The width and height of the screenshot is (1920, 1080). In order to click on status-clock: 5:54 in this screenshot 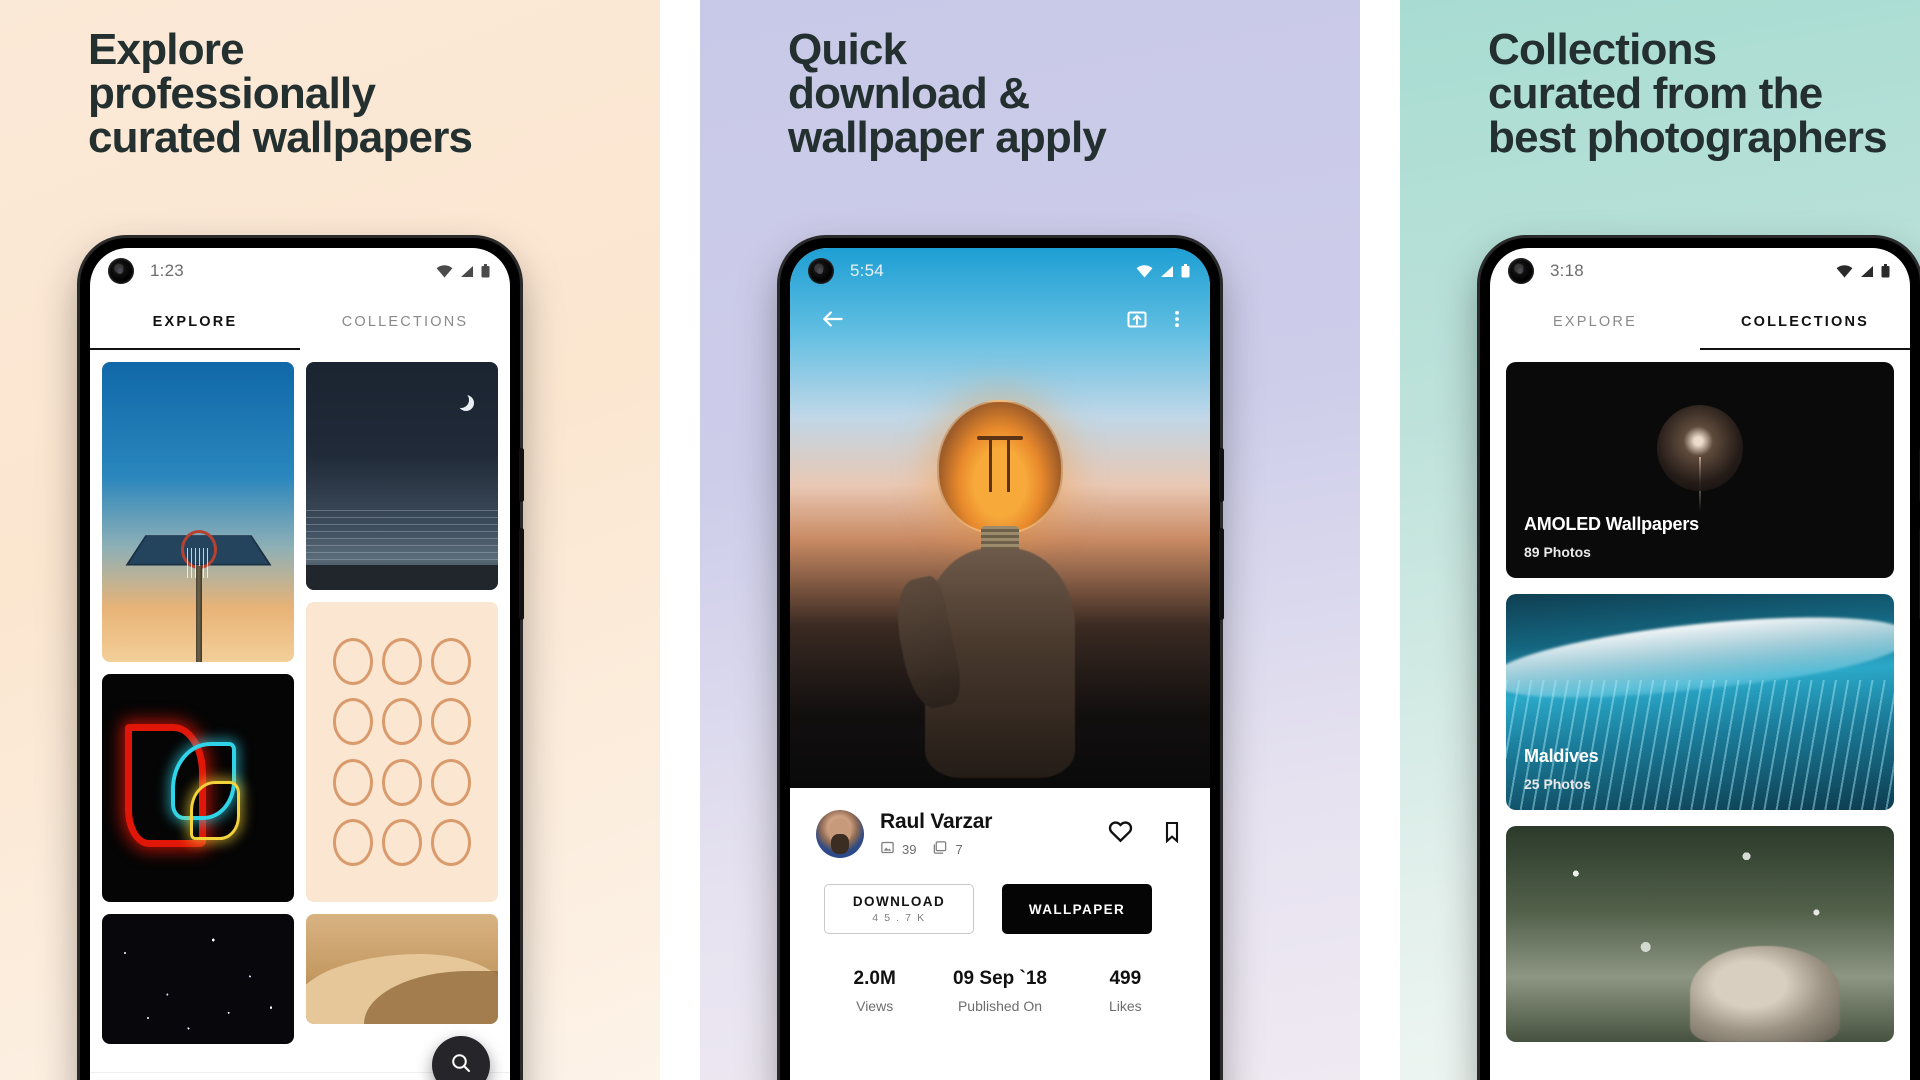, I will do `click(867, 270)`.